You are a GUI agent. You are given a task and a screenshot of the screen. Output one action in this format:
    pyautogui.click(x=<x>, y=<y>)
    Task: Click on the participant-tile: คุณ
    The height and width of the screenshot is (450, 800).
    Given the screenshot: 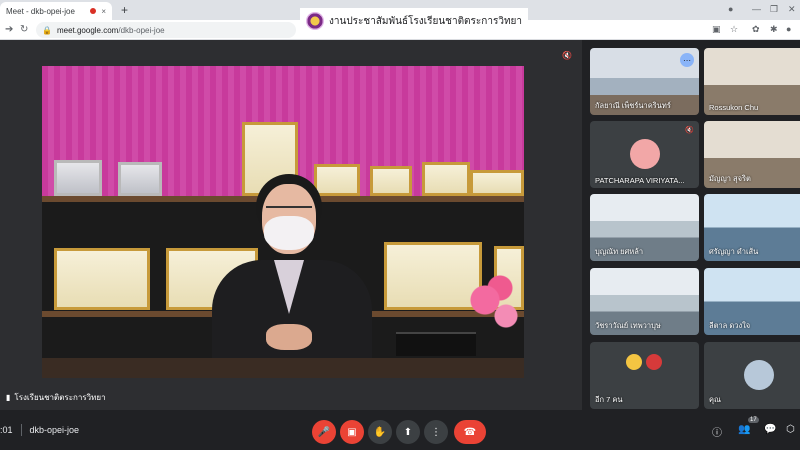 What is the action you would take?
    pyautogui.click(x=752, y=375)
    